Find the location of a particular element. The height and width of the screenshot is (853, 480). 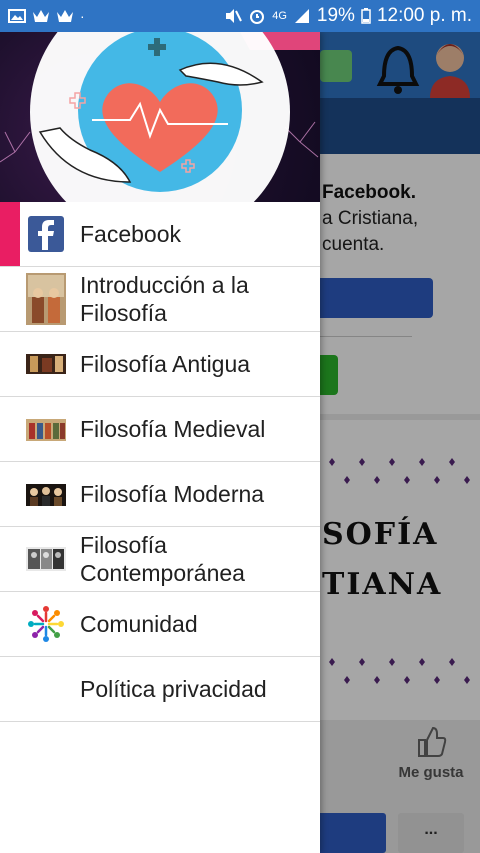

empty-icon-slot is located at coordinates (46, 689).